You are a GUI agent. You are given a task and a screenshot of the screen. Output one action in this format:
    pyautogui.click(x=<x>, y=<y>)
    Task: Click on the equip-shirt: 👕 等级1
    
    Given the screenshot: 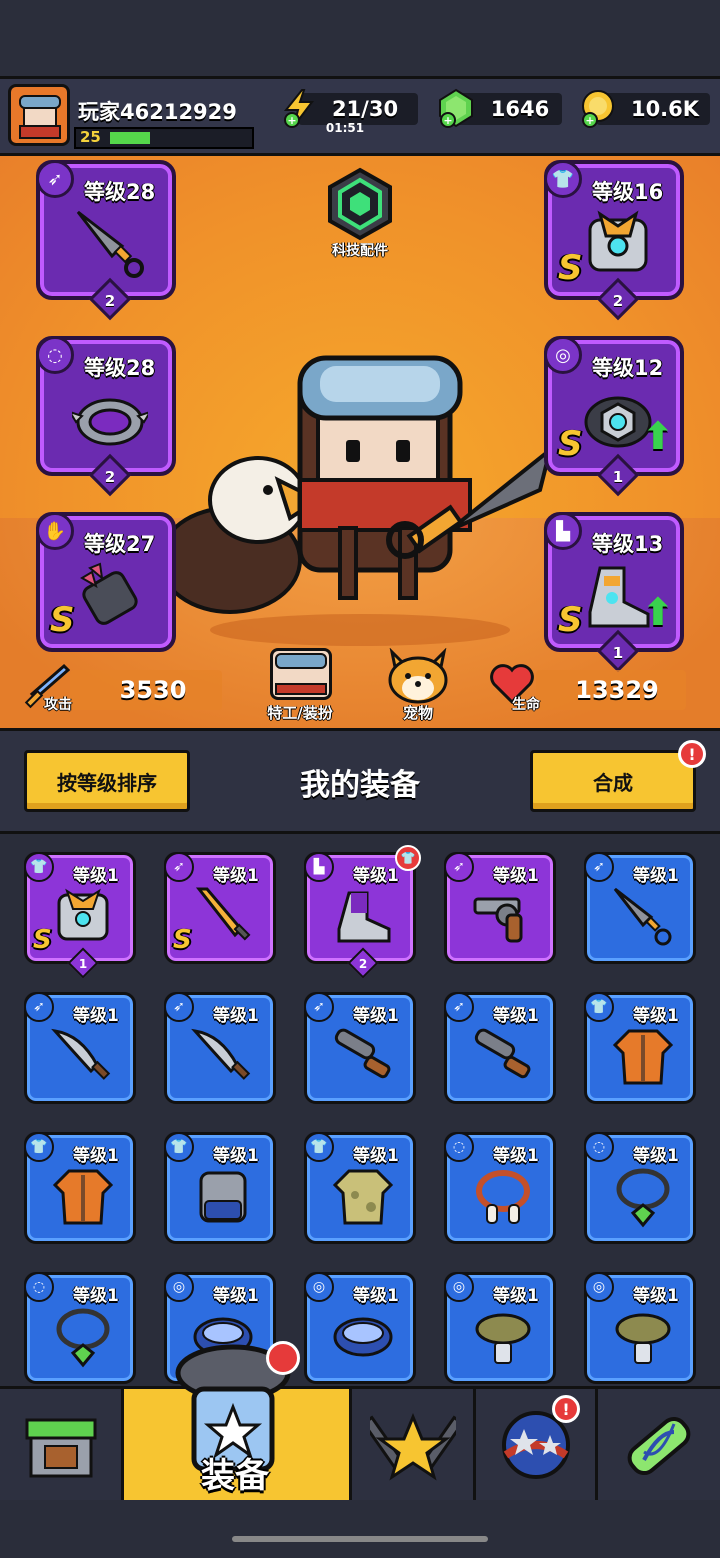 What is the action you would take?
    pyautogui.click(x=360, y=1188)
    